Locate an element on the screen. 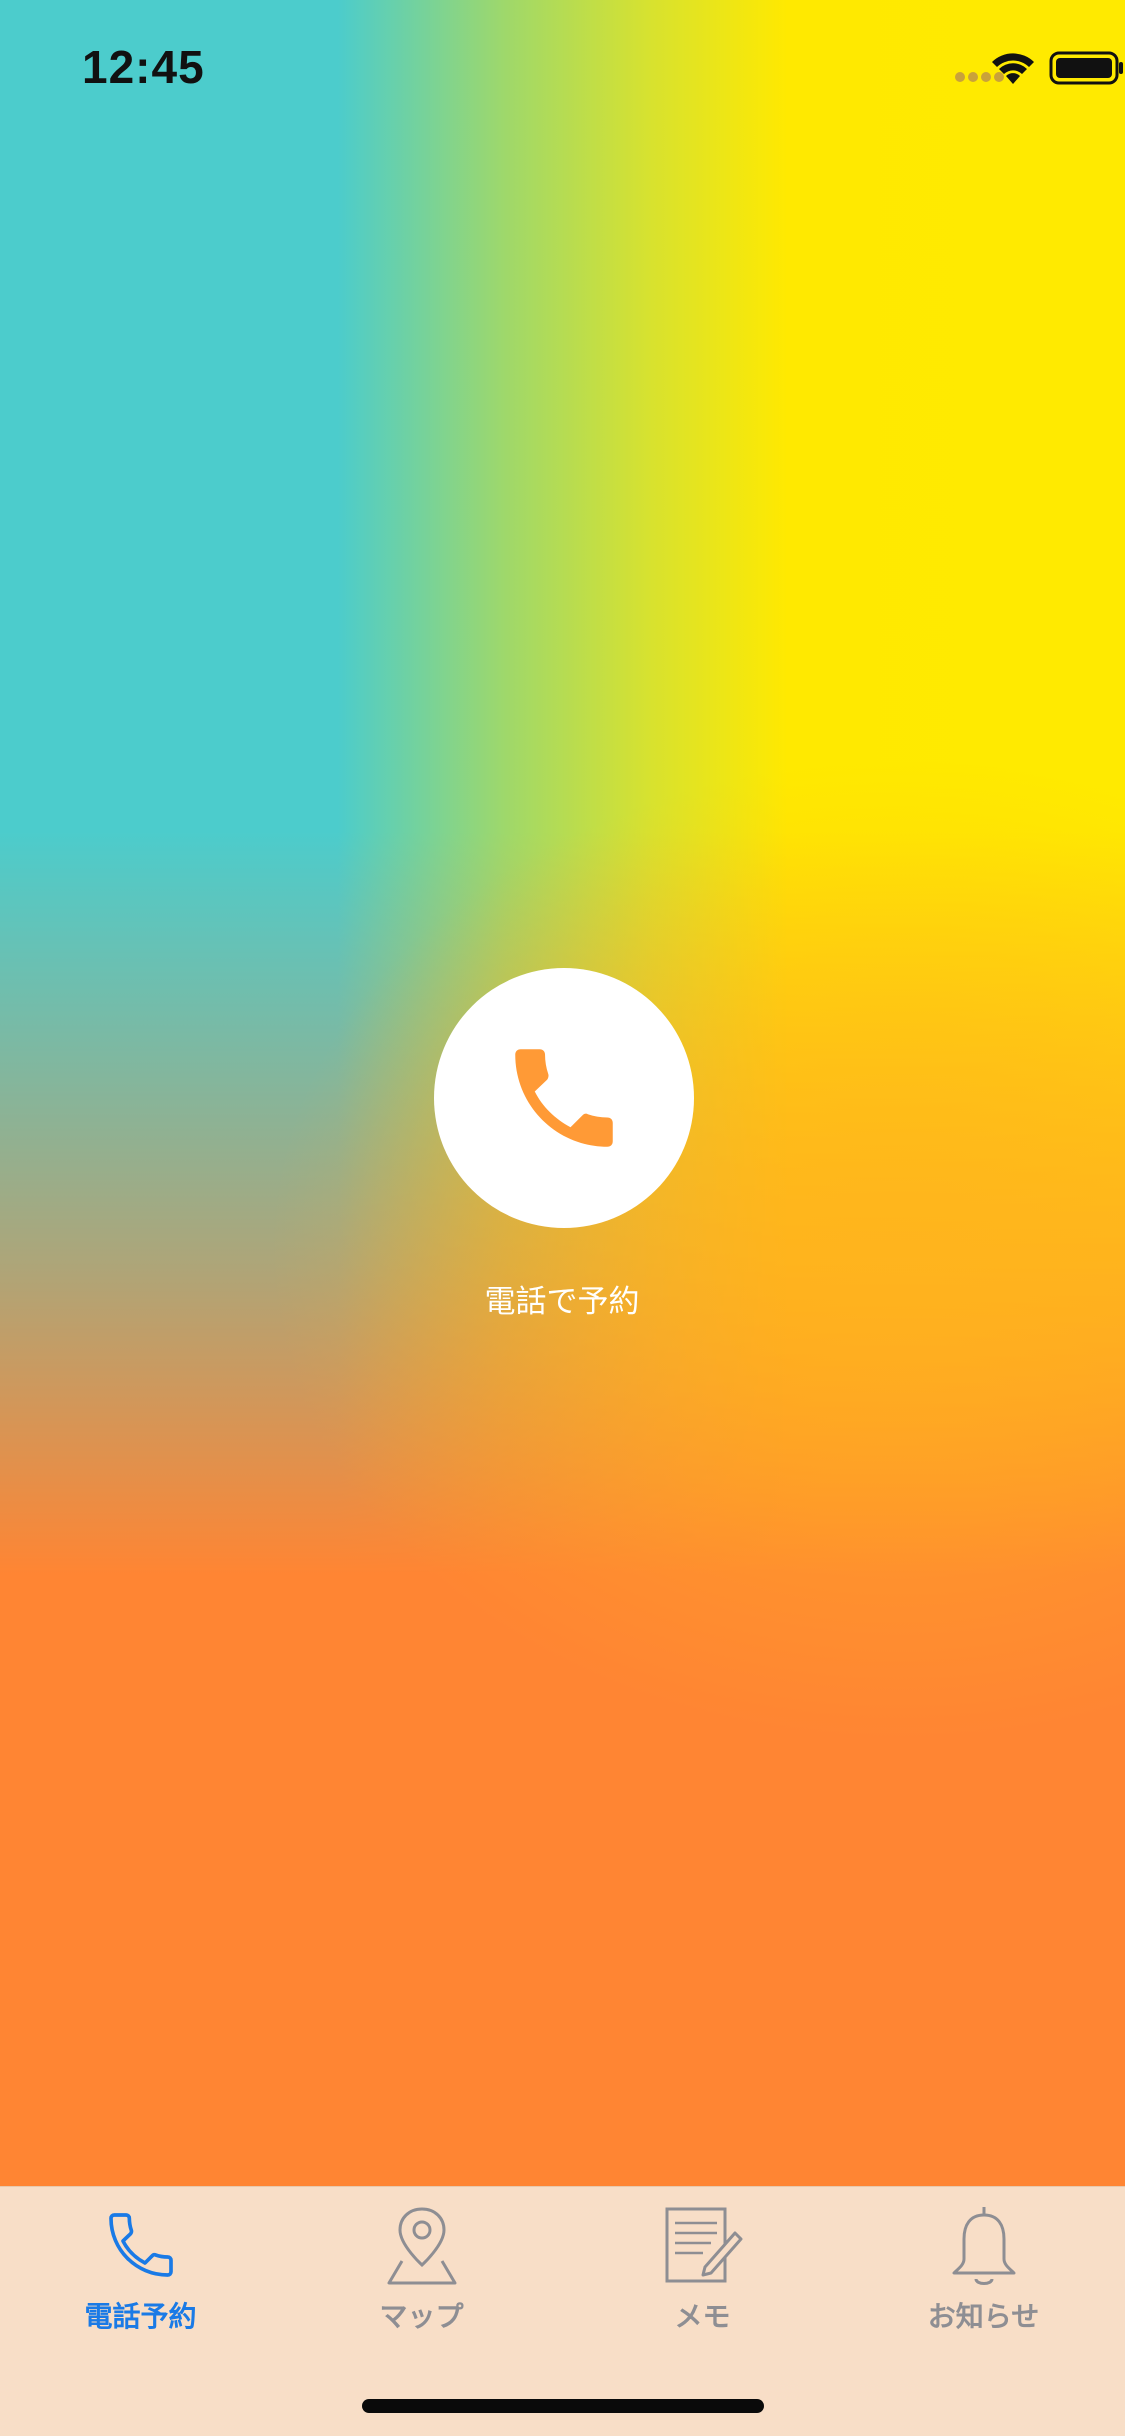 The height and width of the screenshot is (2436, 1125). tab-map: マップ is located at coordinates (421, 2267).